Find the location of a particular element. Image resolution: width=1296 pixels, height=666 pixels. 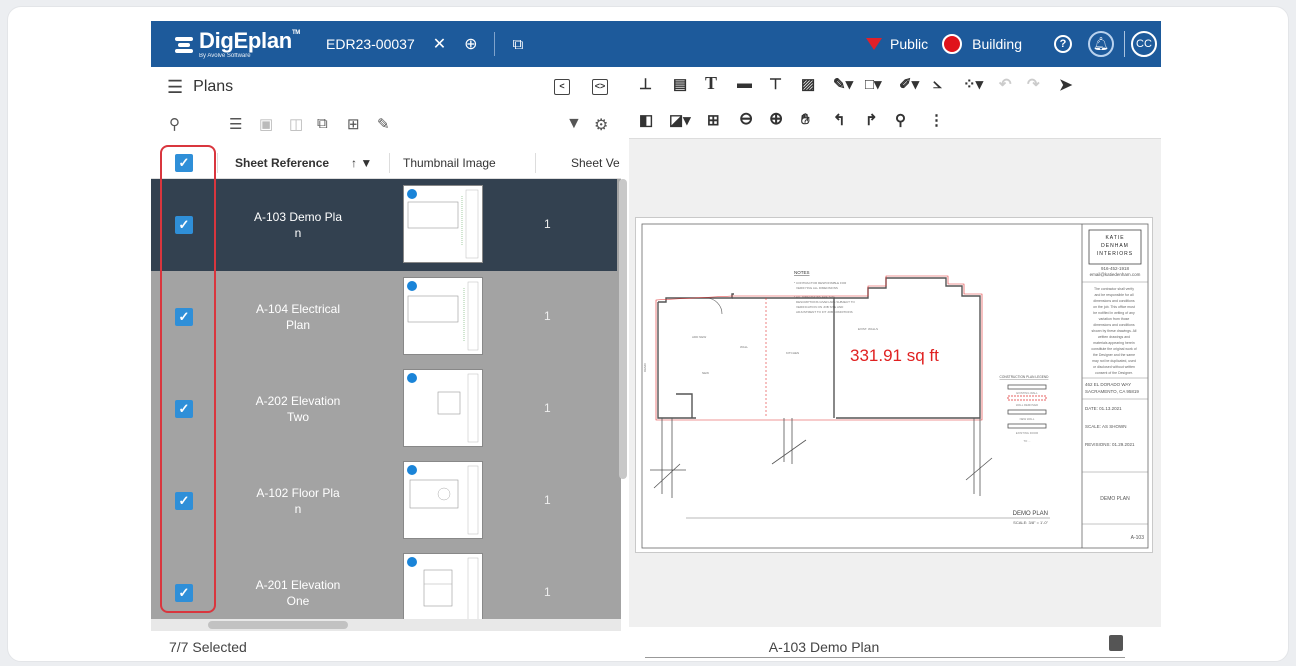

area-icon: ⦣ is located at coordinates (937, 83).